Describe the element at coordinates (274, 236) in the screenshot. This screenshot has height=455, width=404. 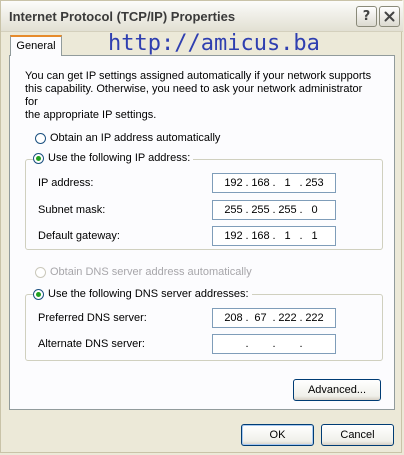
I see `default-gateway-input: 192. 168. 1. 1` at that location.